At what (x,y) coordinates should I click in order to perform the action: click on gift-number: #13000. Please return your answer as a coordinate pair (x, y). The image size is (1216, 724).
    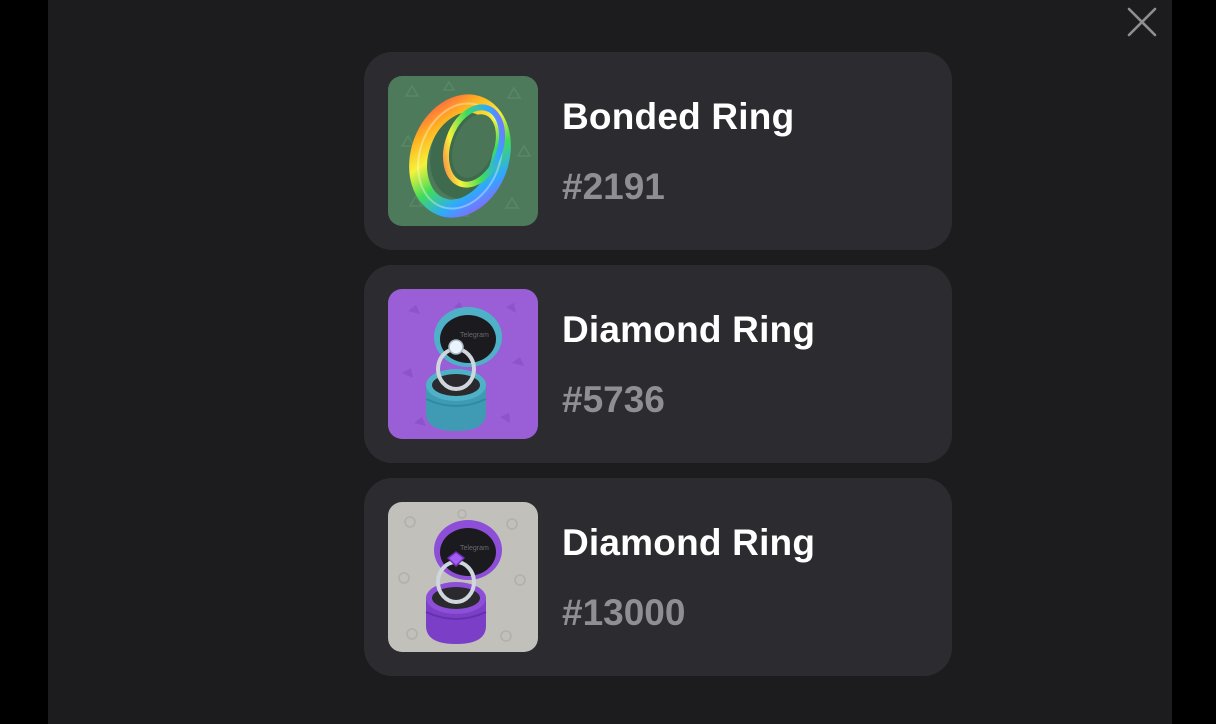
    Looking at the image, I should click on (624, 612).